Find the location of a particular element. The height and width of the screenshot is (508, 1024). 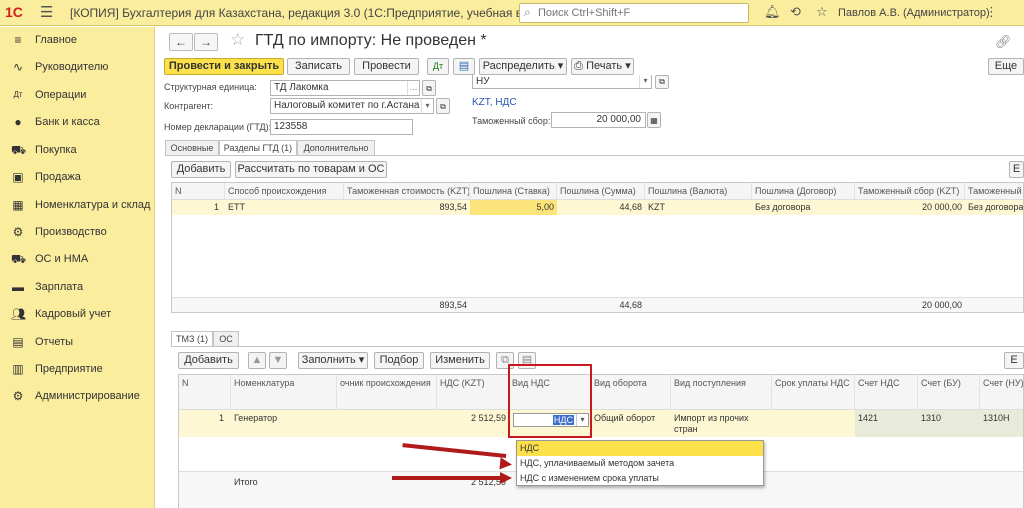

duty-contract-cell: Без договора is located at coordinates (803, 207).